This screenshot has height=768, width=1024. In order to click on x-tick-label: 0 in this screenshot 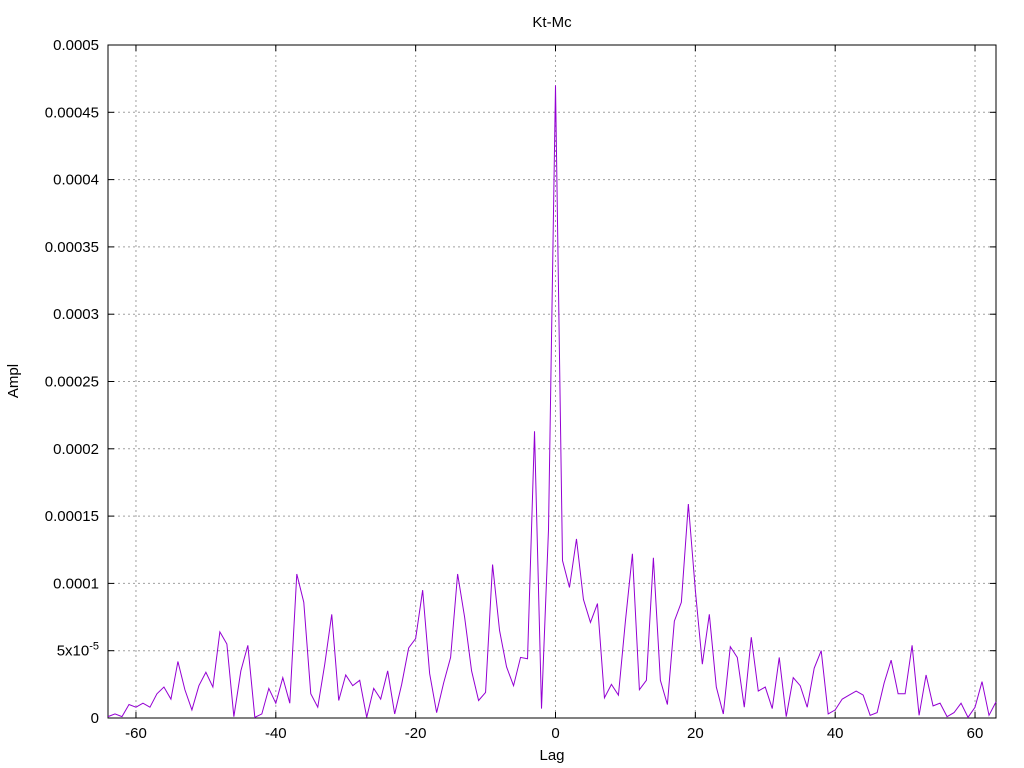, I will do `click(555, 733)`.